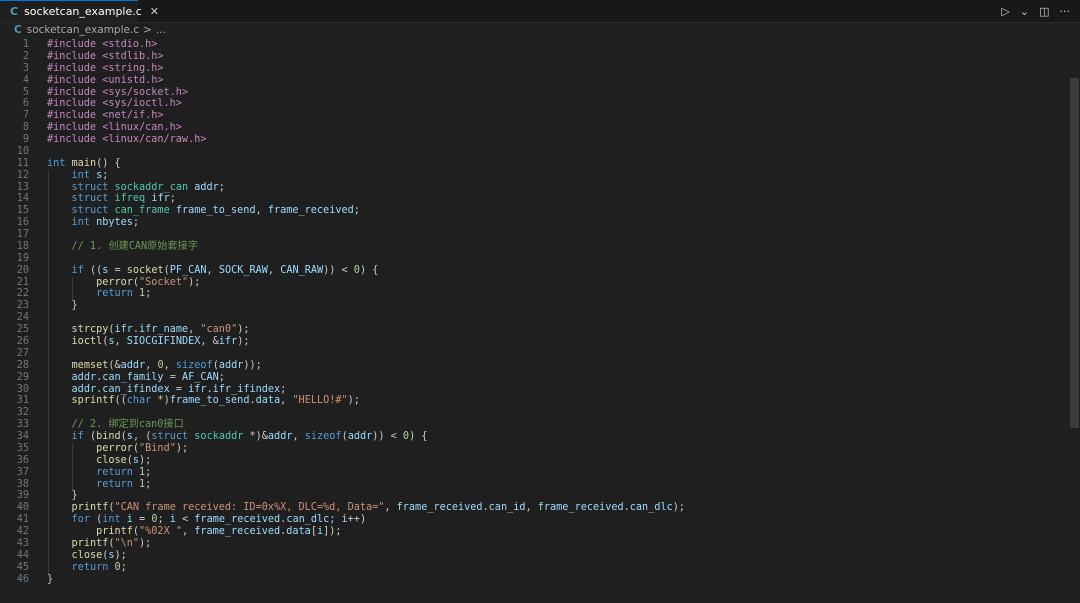 Image resolution: width=1080 pixels, height=603 pixels. Describe the element at coordinates (530, 580) in the screenshot. I see `code-line: 46}` at that location.